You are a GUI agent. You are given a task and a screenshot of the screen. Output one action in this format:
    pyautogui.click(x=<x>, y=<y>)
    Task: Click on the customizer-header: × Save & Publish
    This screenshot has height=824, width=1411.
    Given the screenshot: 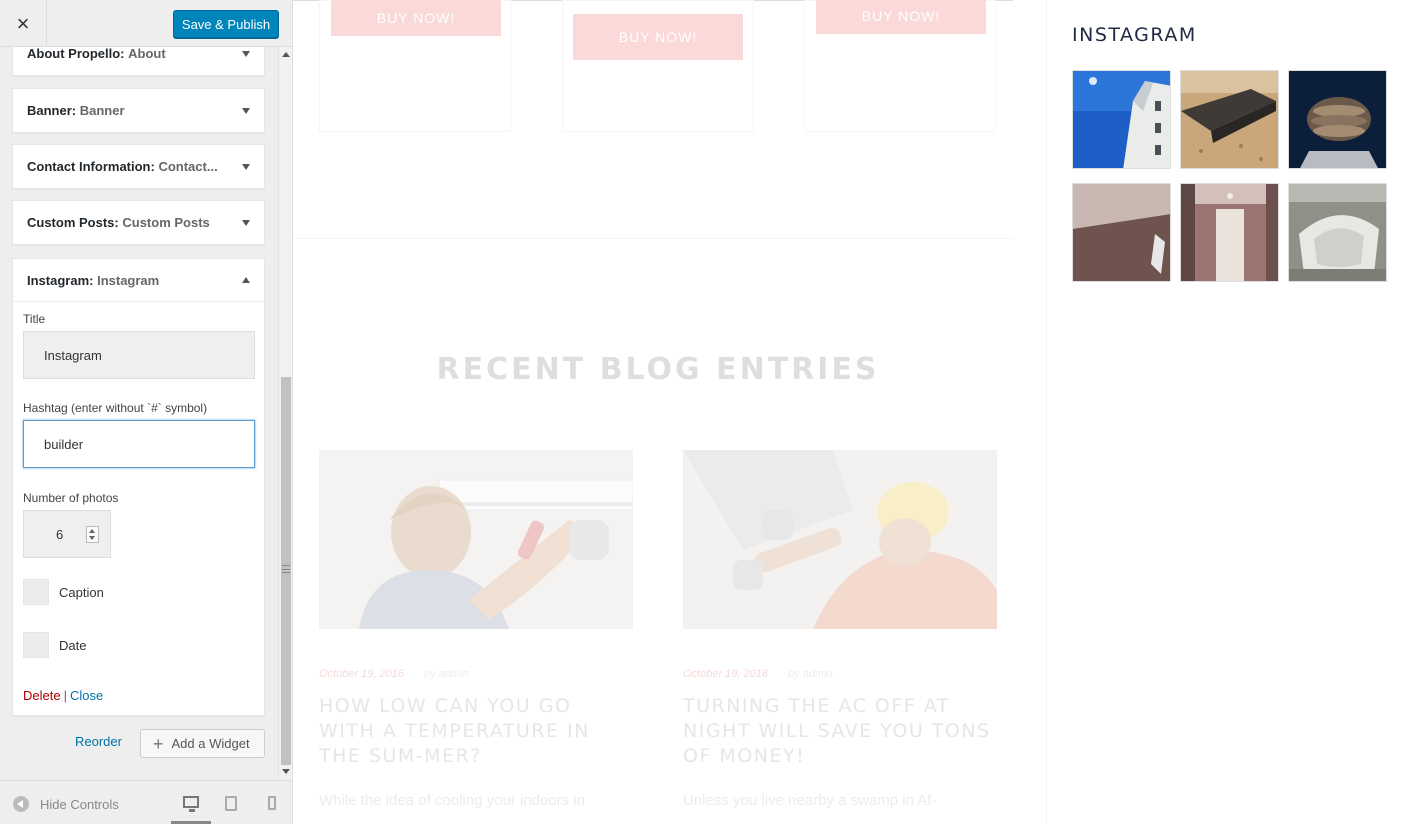 What is the action you would take?
    pyautogui.click(x=146, y=23)
    